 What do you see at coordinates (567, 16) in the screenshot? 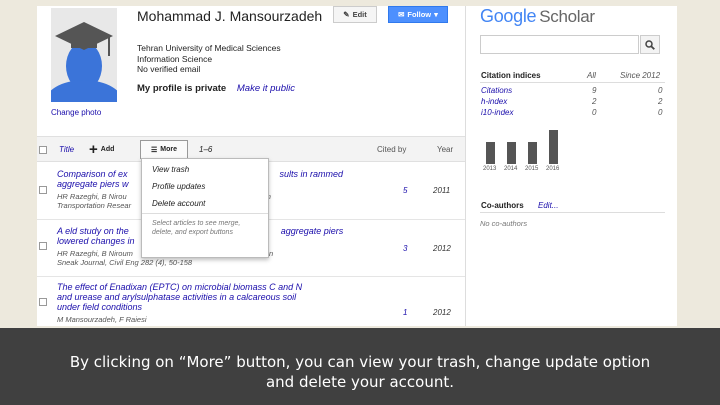
I see `scholar-wordmark: Scholar` at bounding box center [567, 16].